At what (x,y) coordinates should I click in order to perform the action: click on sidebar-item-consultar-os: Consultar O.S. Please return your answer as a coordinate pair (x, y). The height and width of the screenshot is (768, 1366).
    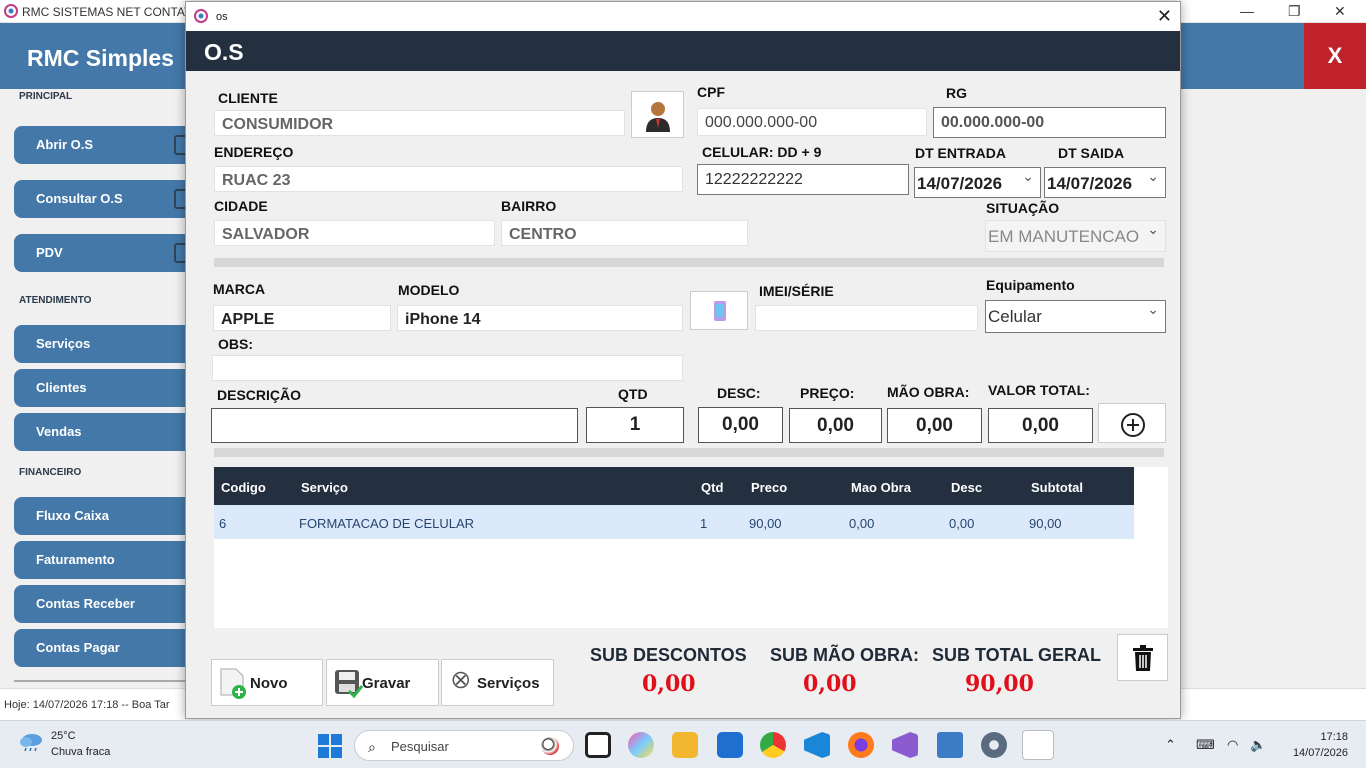
    Looking at the image, I should click on (104, 199).